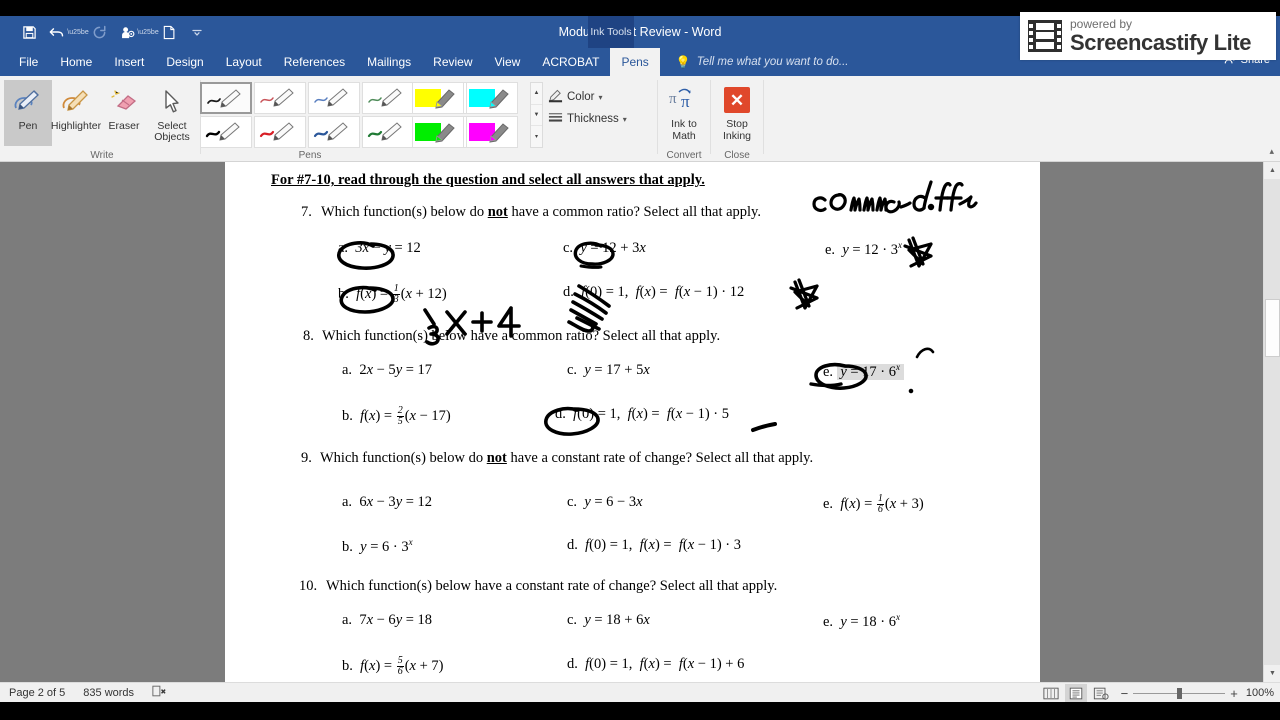 Image resolution: width=1280 pixels, height=720 pixels. I want to click on q9-pre: Which function(s) below do, so click(403, 458).